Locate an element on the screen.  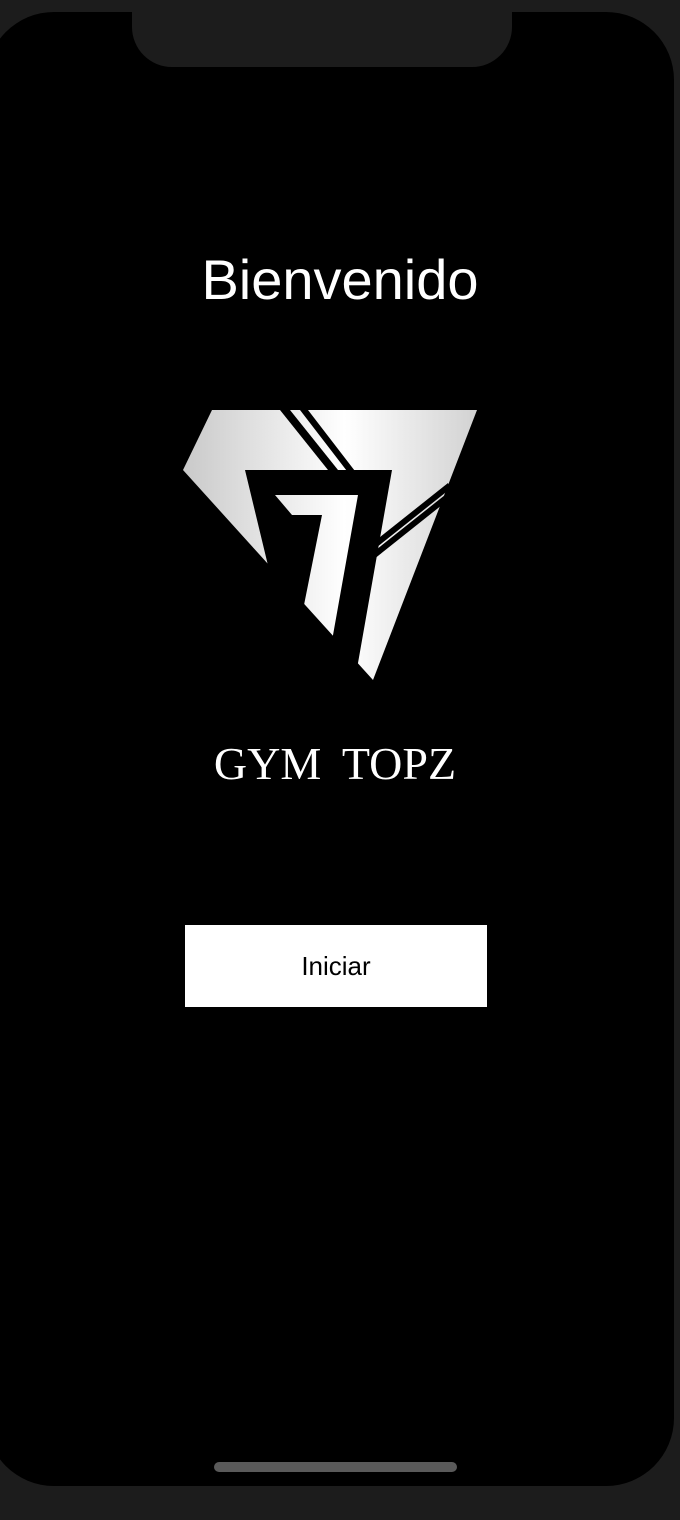
start-button: Iniciar is located at coordinates (336, 966).